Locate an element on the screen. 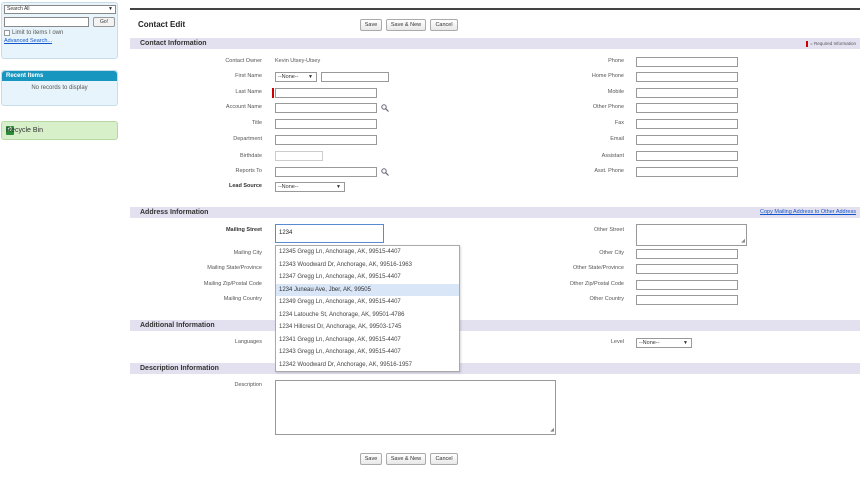 This screenshot has height=483, width=866. page-header: Contact Edit Save Save & New Cancel is located at coordinates (495, 22).